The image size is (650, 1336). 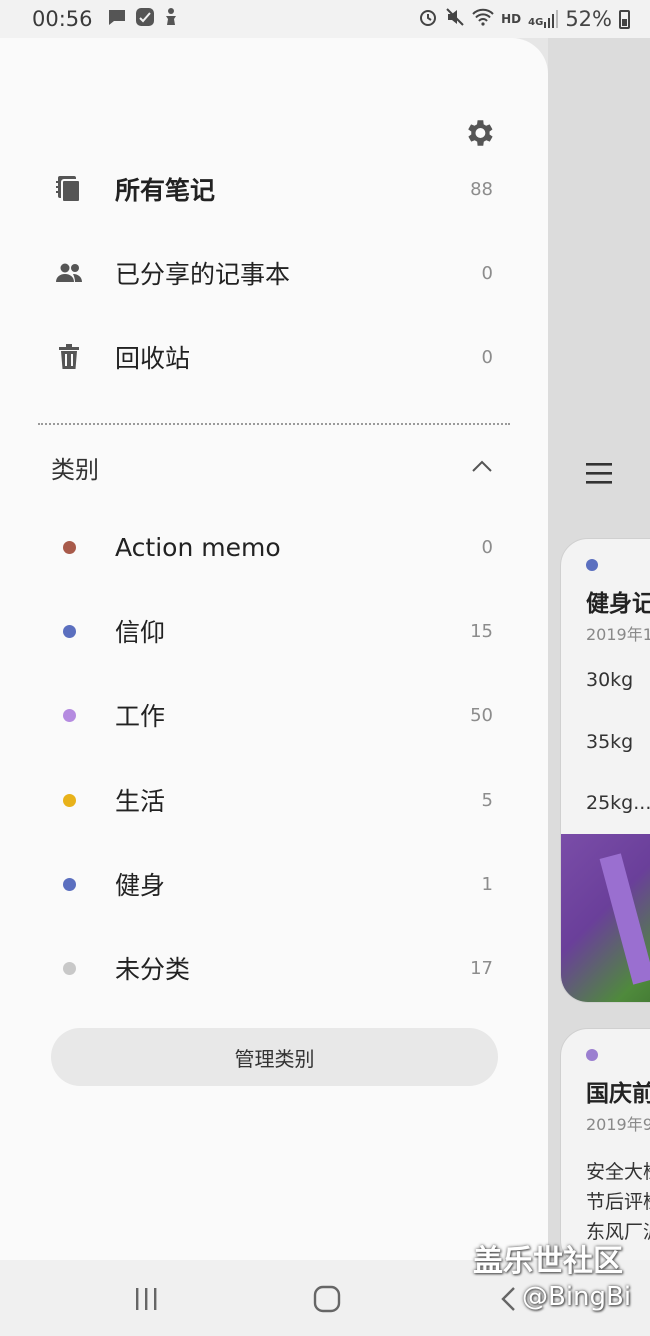 What do you see at coordinates (481, 631) in the screenshot?
I see `category-count: 15` at bounding box center [481, 631].